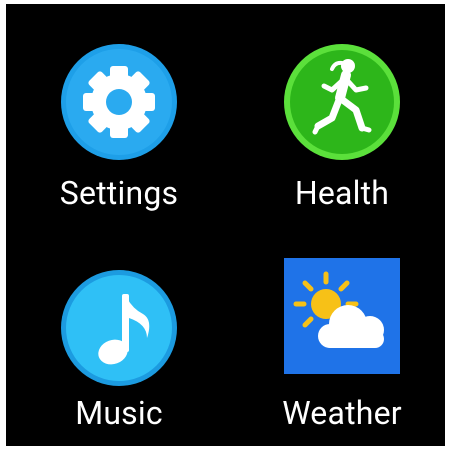 This screenshot has height=450, width=451. Describe the element at coordinates (342, 413) in the screenshot. I see `app-label-weather: Weather` at that location.